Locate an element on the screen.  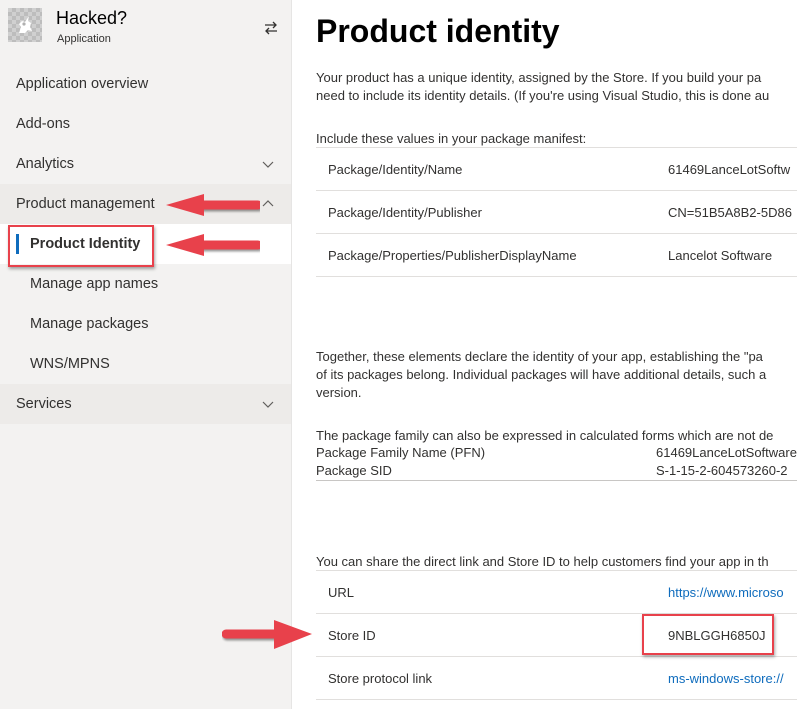
row-value: S-1-15-2-604573260-2 is located at coordinates (722, 470).